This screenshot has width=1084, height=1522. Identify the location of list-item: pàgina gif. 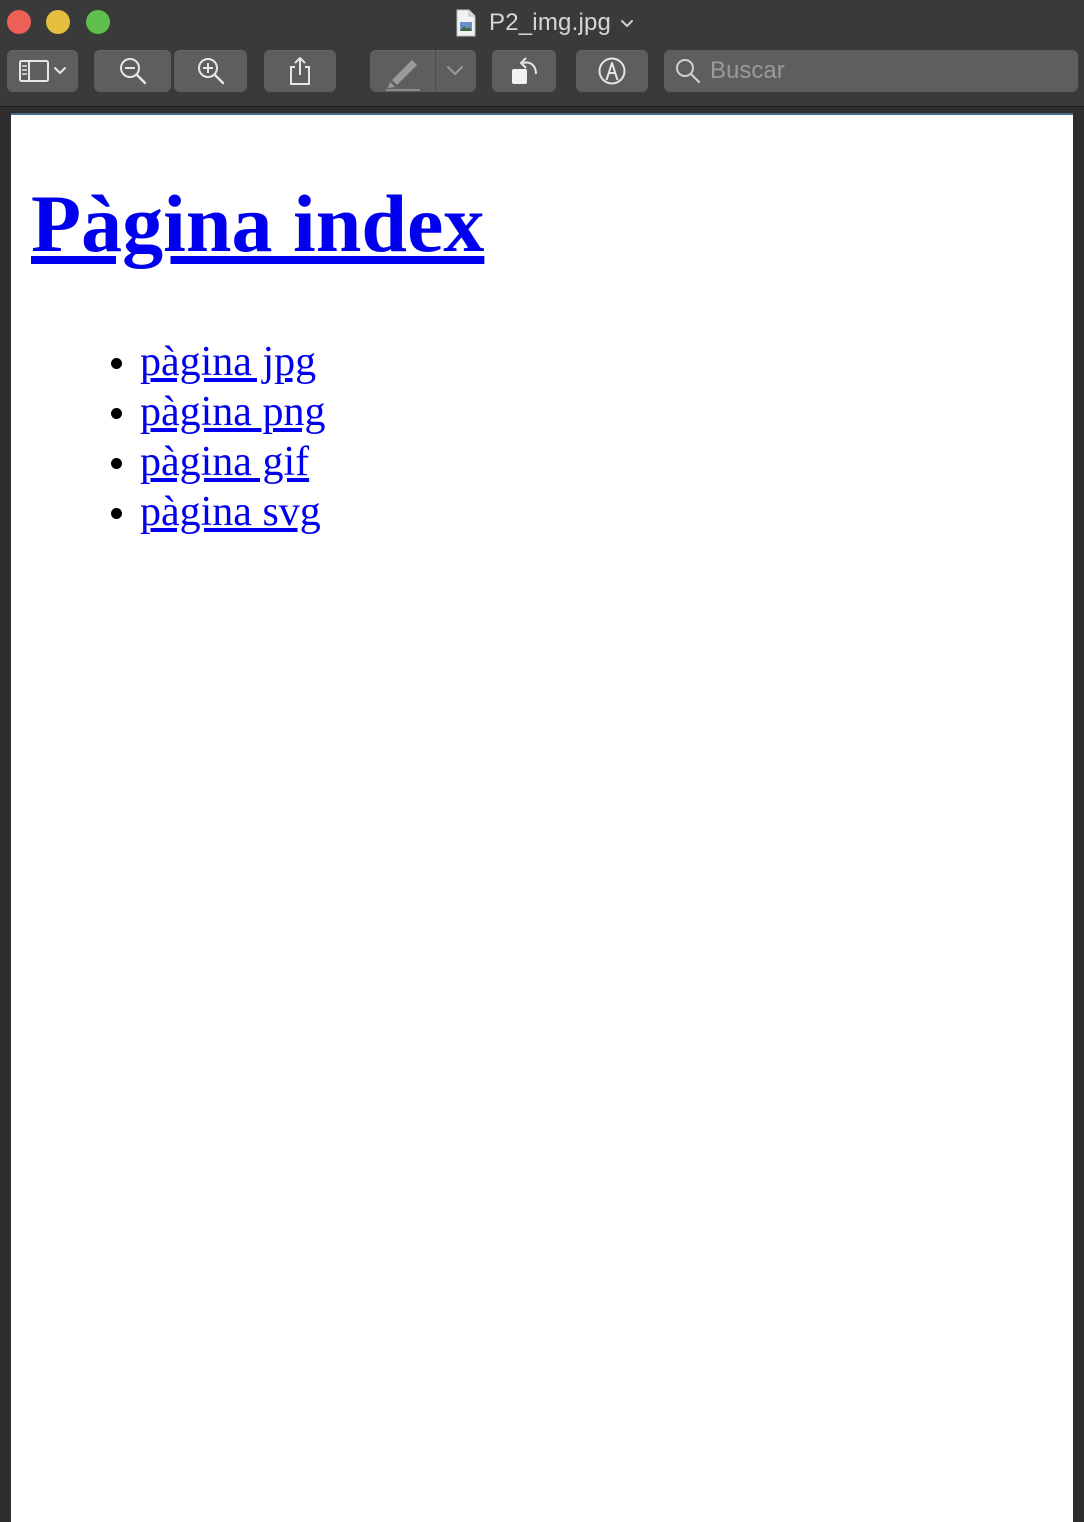
(232, 462).